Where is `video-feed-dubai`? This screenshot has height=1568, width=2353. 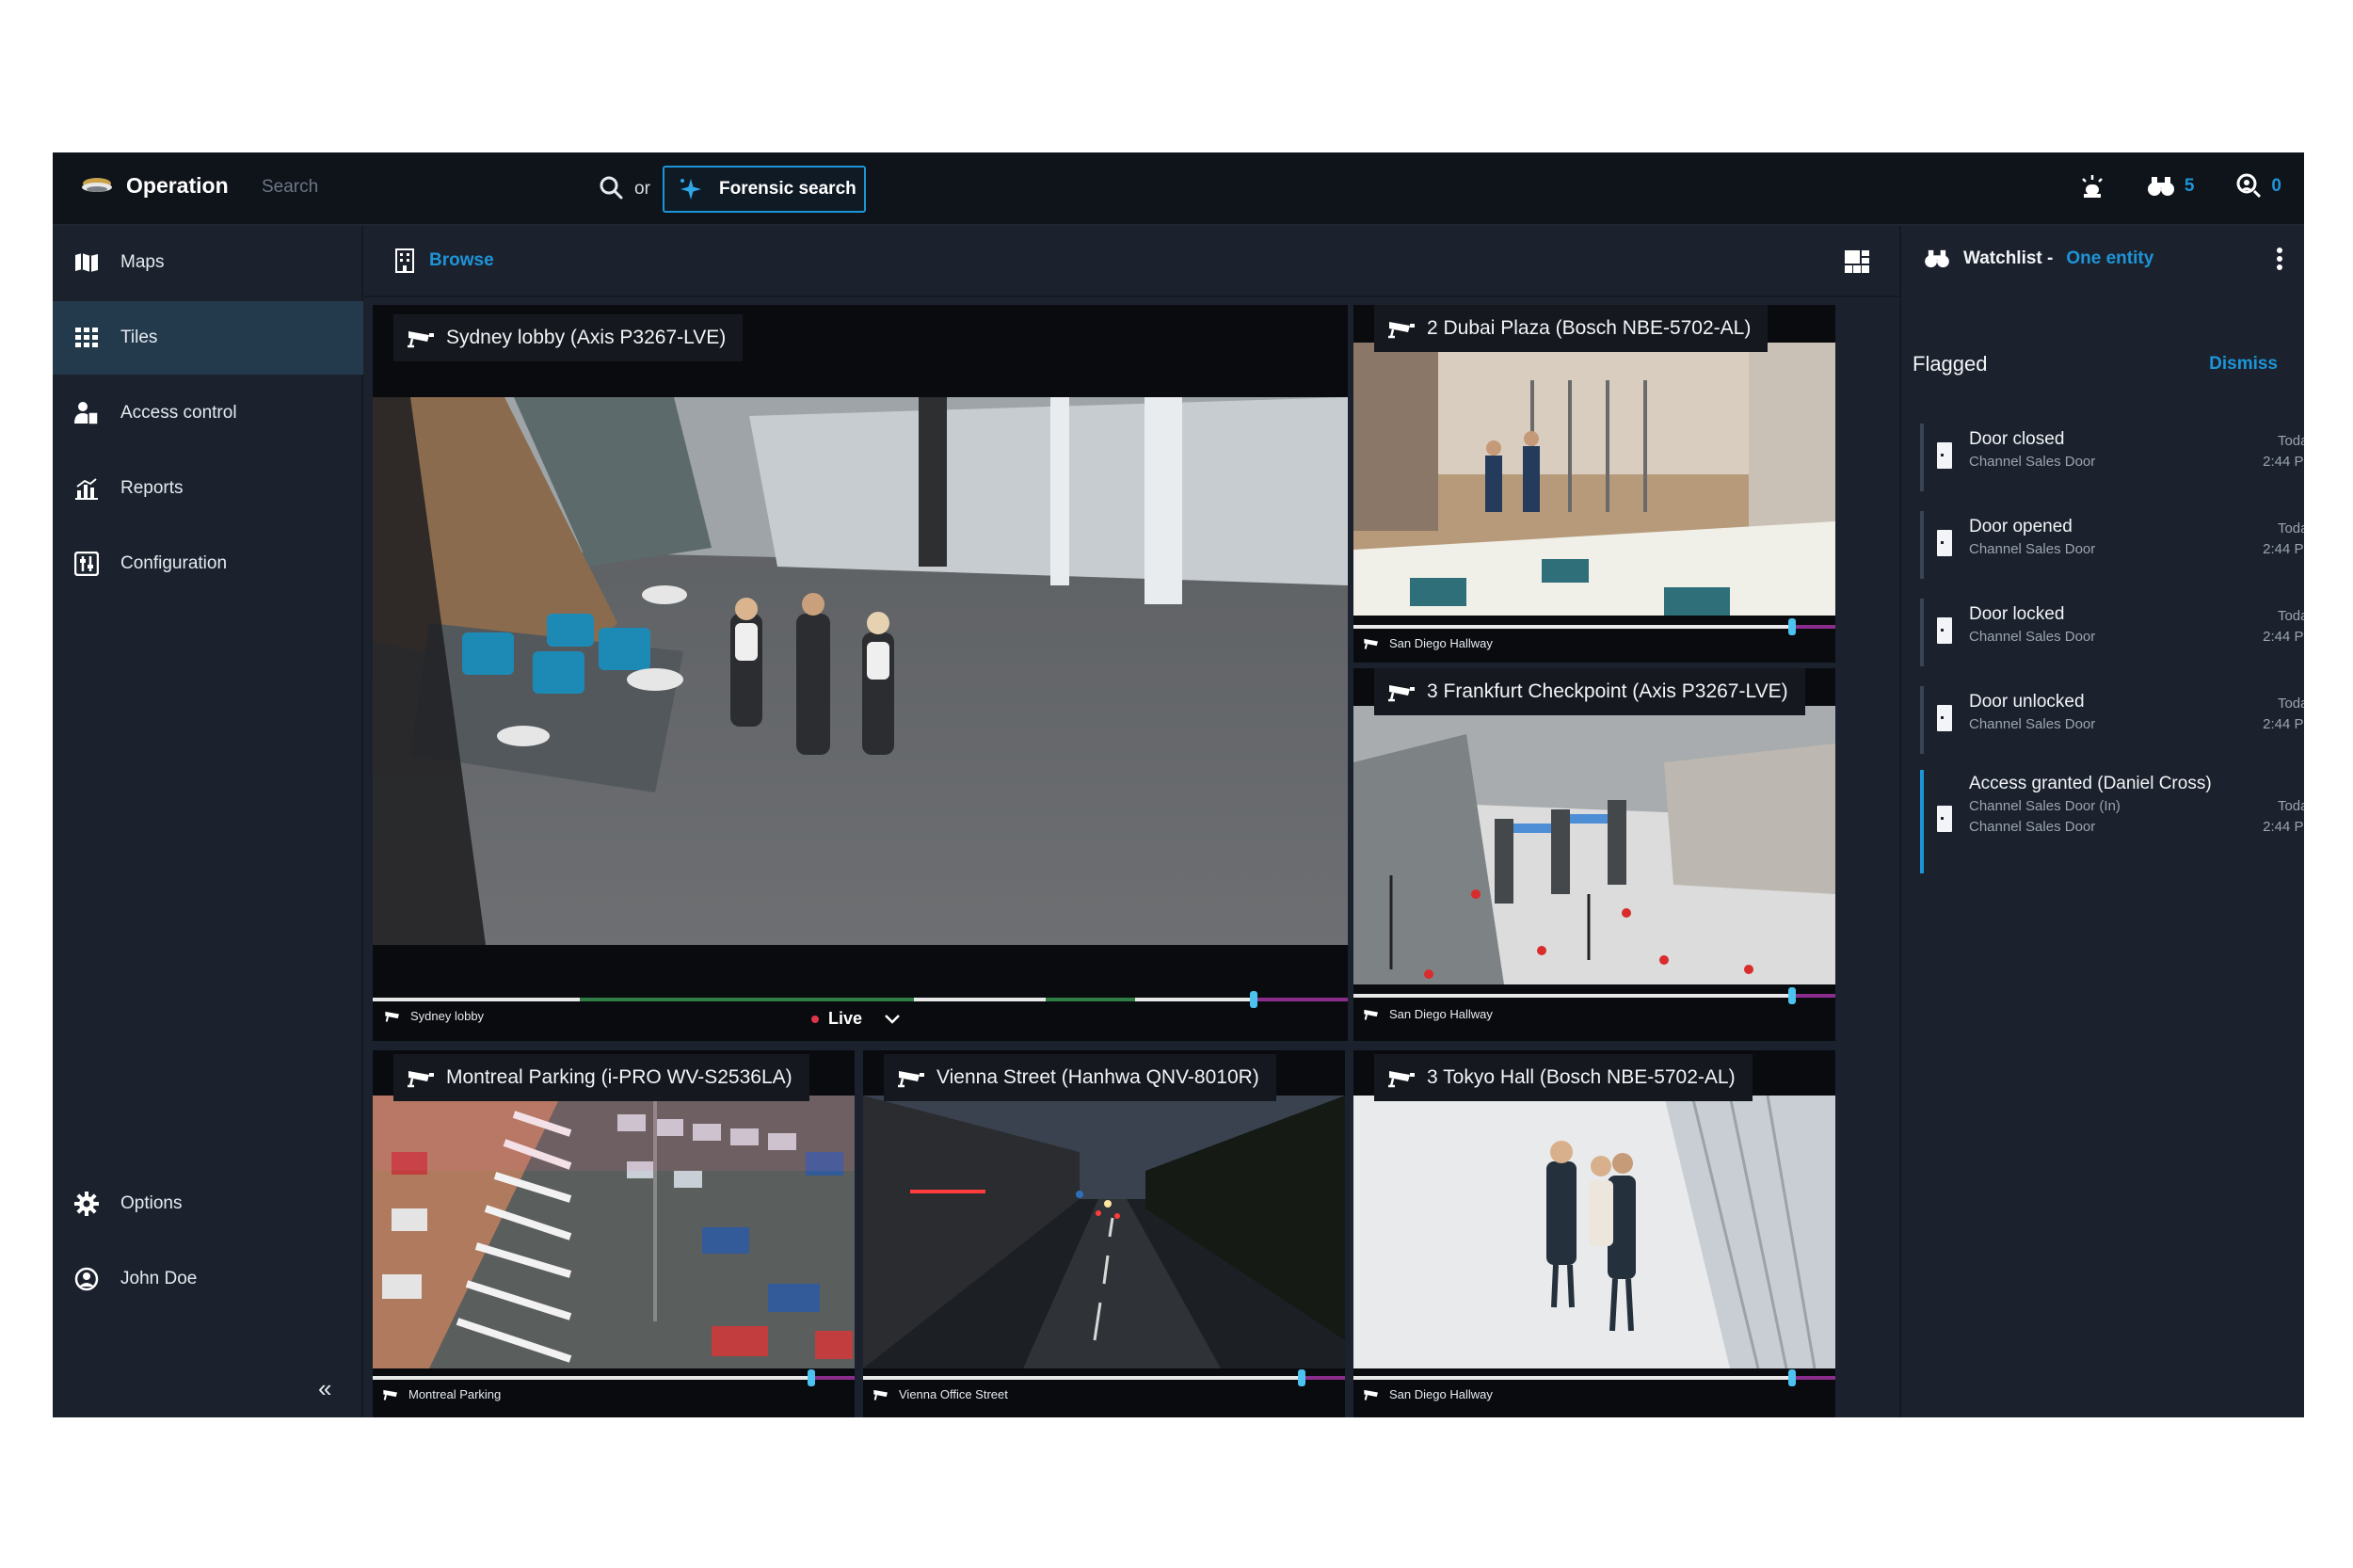 video-feed-dubai is located at coordinates (1594, 479).